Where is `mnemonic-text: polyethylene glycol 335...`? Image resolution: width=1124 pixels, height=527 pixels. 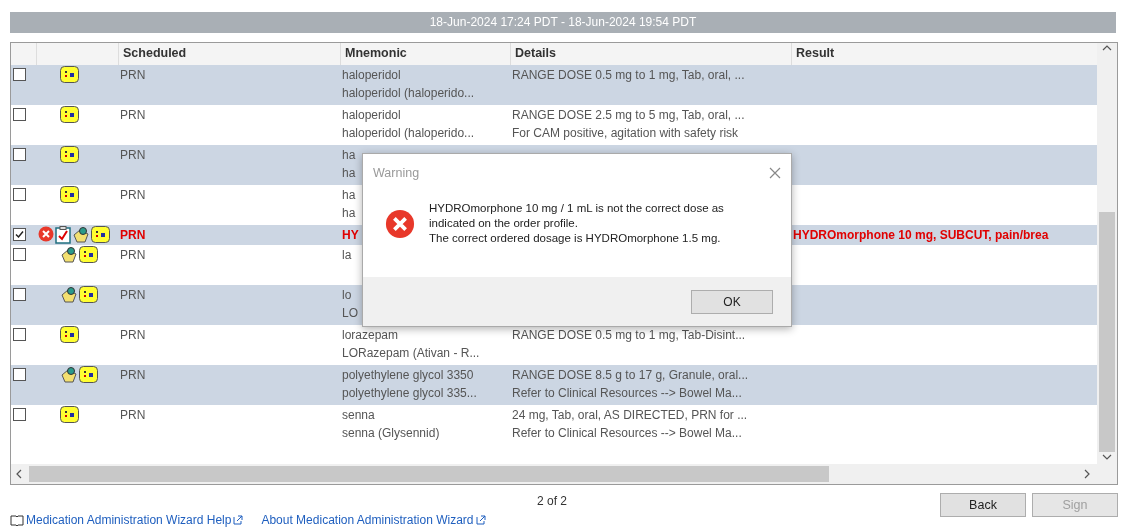
mnemonic-text: polyethylene glycol 335... is located at coordinates (409, 393).